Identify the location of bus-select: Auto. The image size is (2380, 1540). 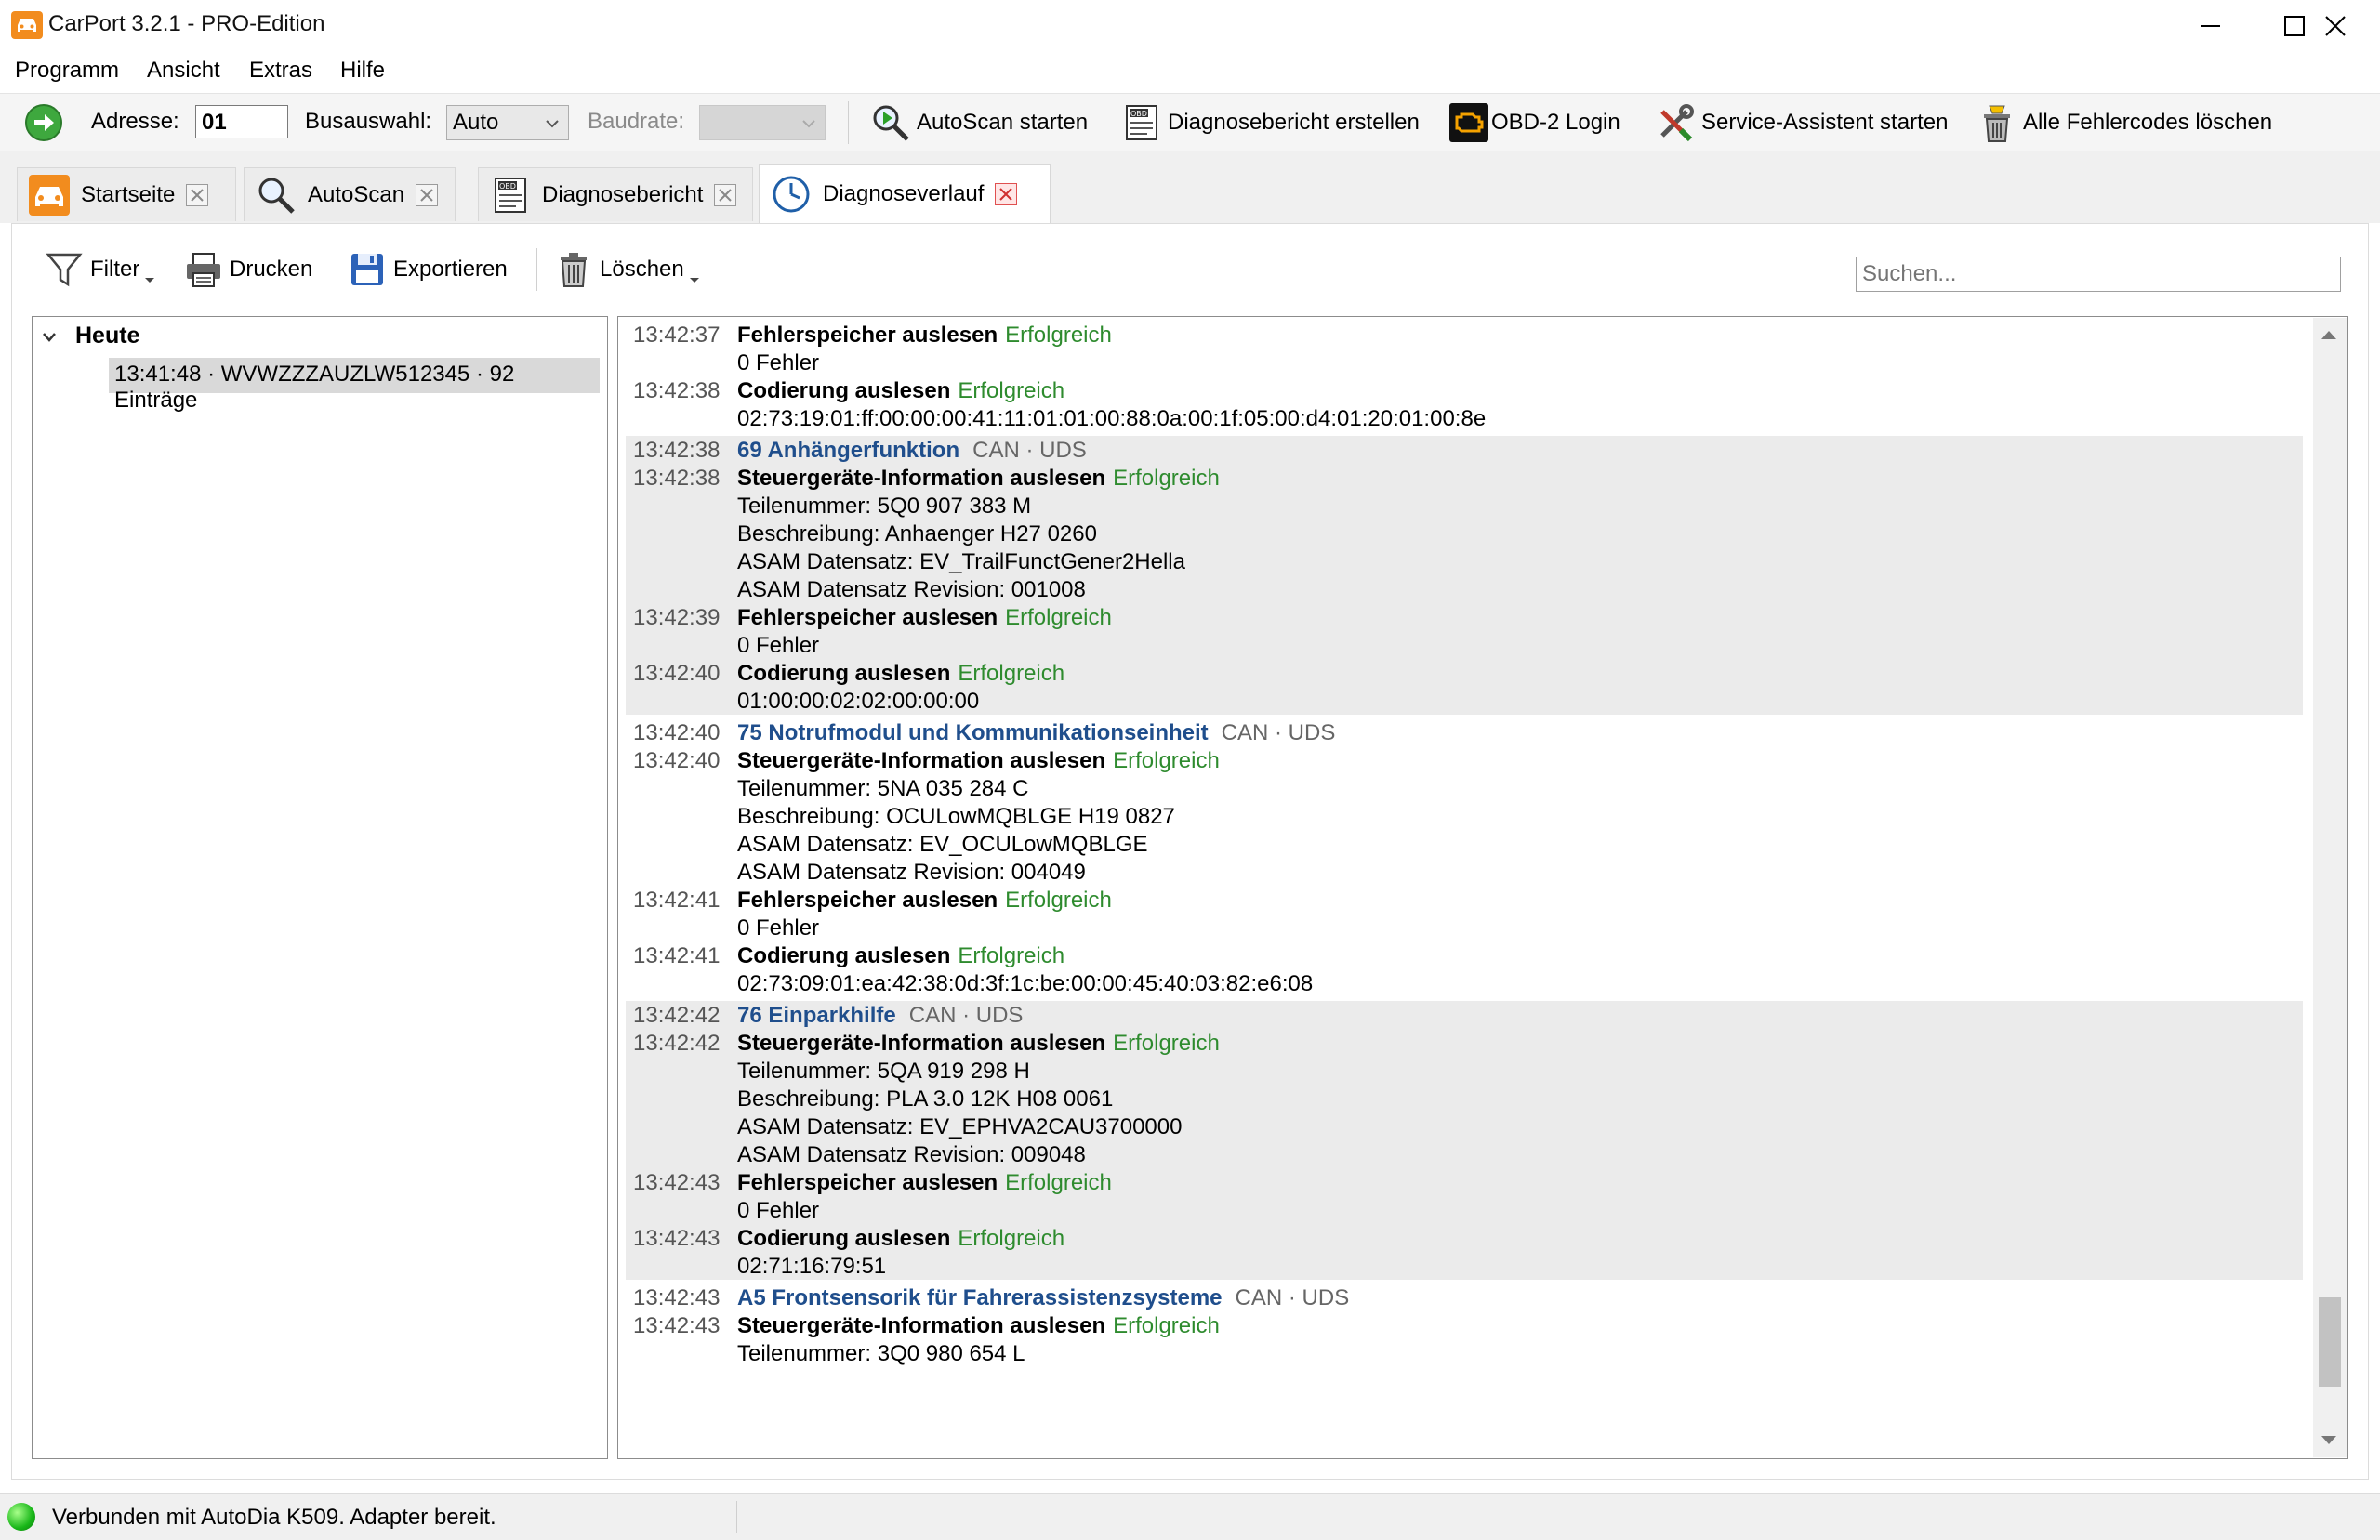
(507, 122).